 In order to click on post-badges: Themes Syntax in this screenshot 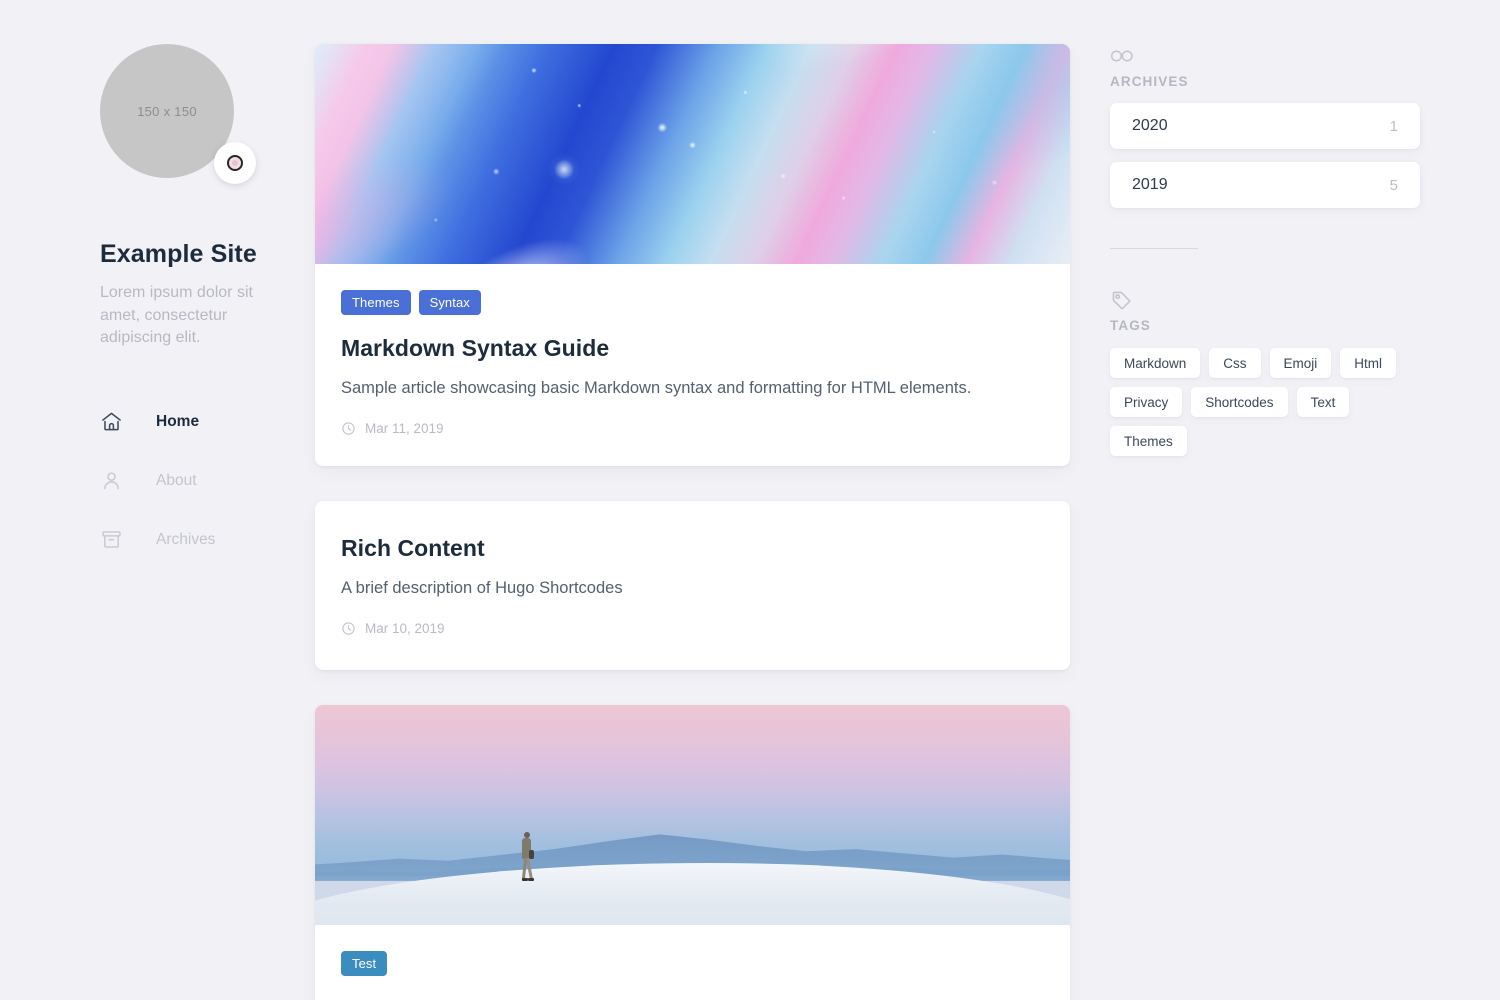, I will do `click(692, 302)`.